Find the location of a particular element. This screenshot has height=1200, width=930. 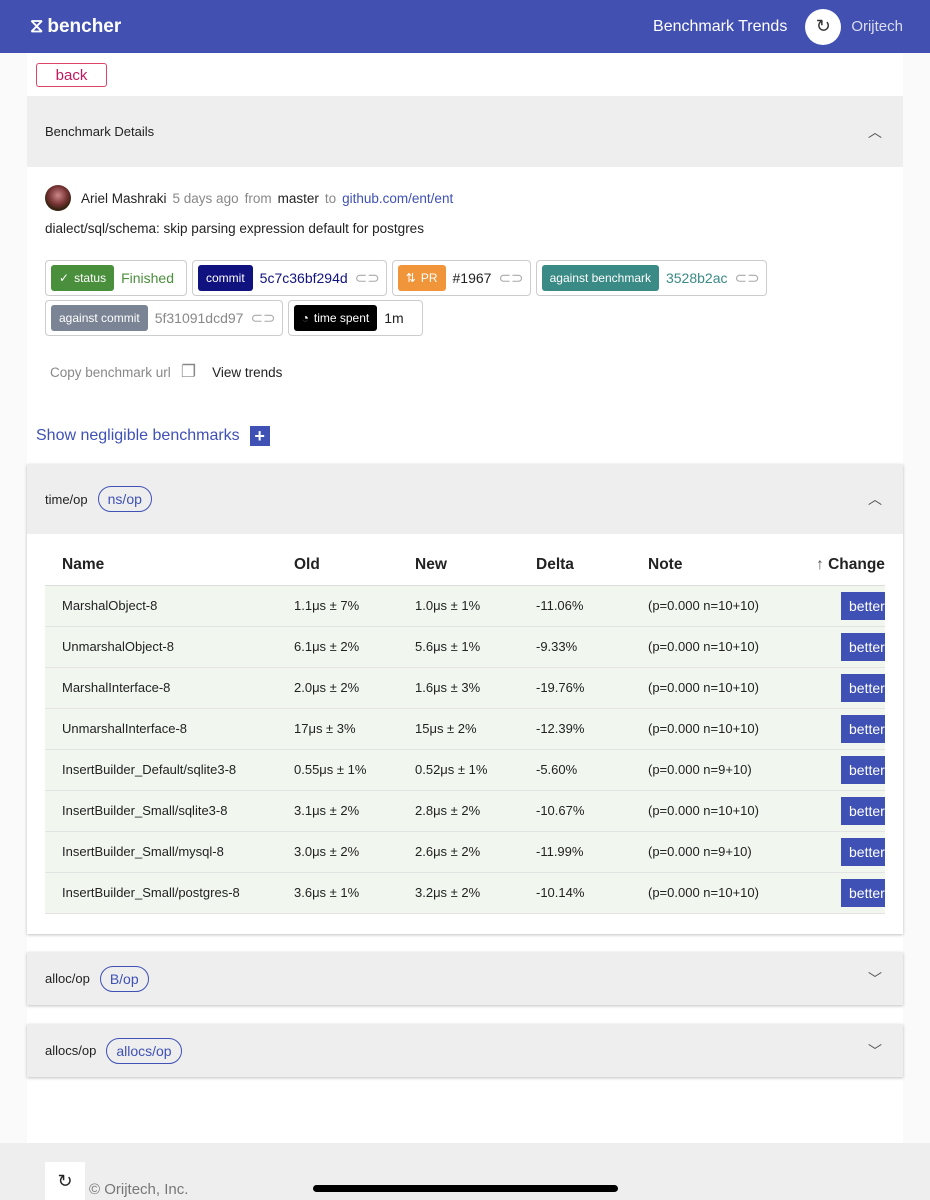

branch-name: master is located at coordinates (298, 198).